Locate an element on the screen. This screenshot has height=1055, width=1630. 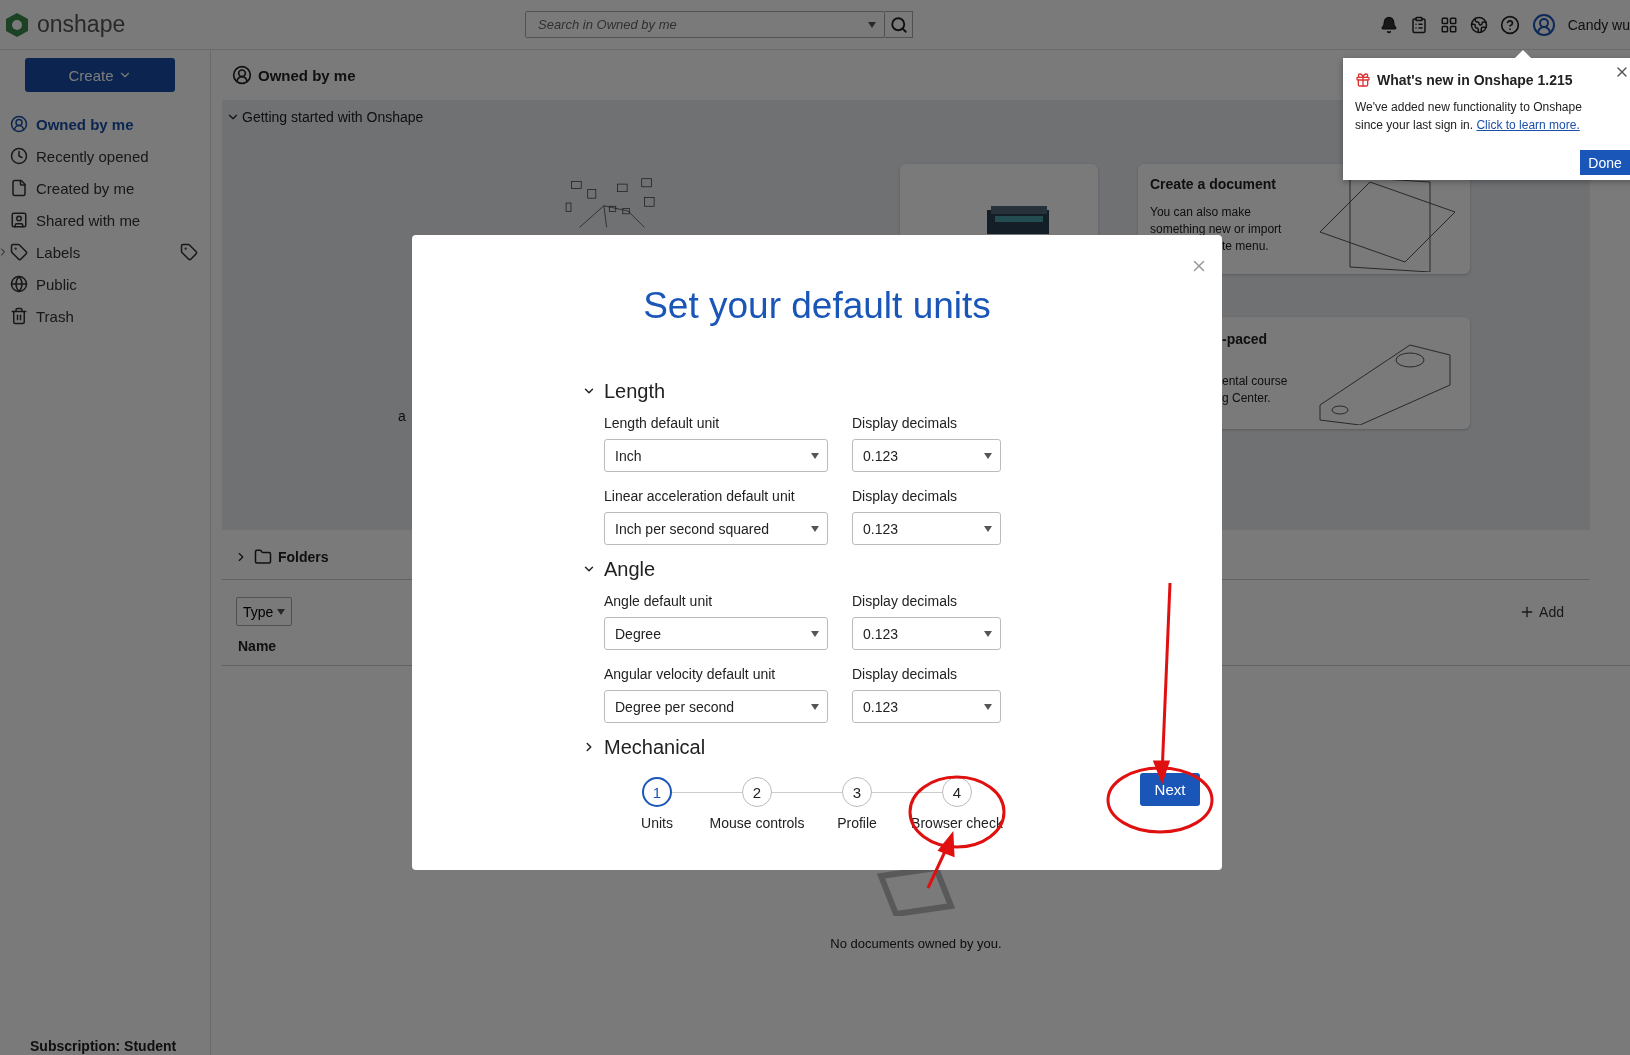
logo-text: onshape is located at coordinates (81, 24).